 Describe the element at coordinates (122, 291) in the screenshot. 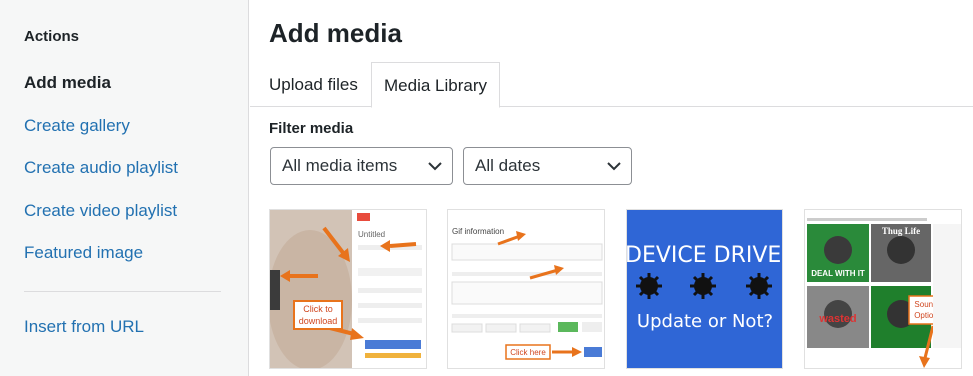

I see `sidebar-divider` at that location.